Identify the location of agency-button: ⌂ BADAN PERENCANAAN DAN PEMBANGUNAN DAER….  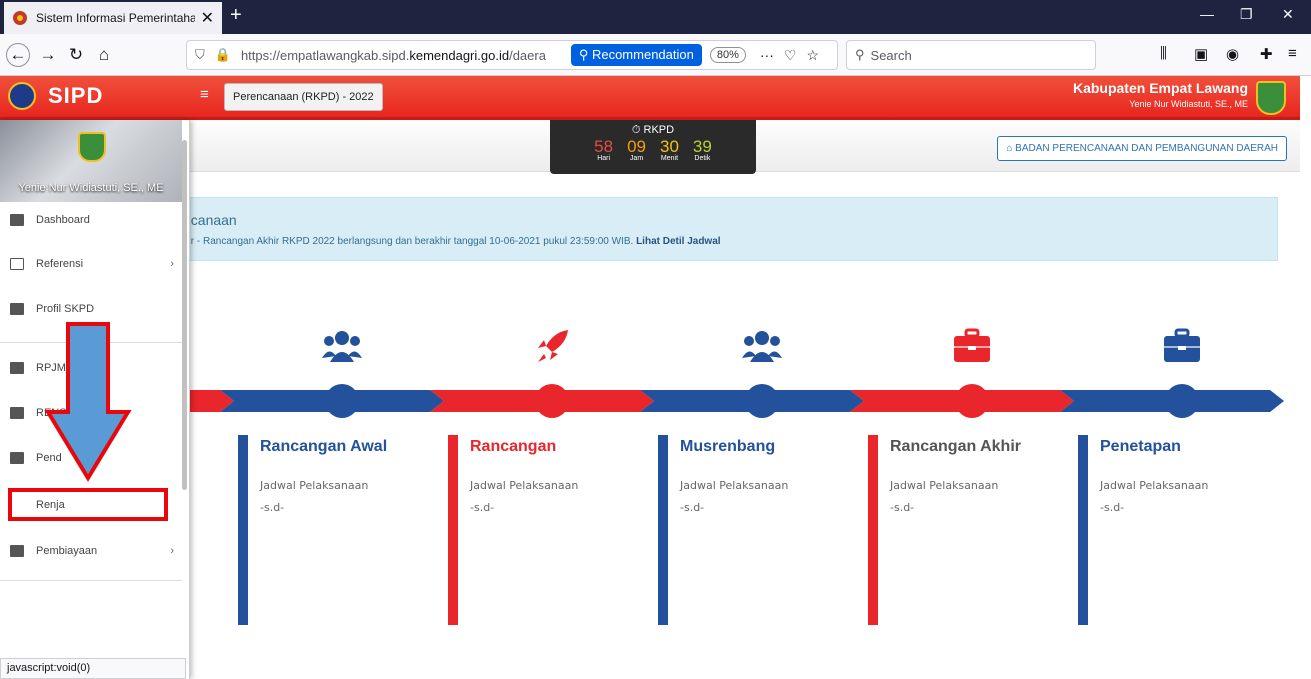
(1142, 148).